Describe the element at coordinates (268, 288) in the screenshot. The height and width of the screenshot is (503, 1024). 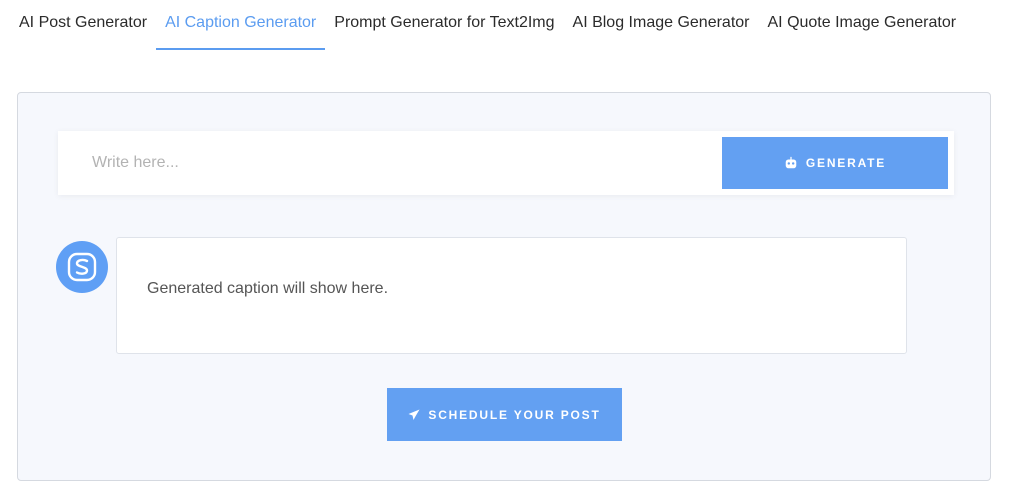
I see `caption-text: Generated caption will show here.` at that location.